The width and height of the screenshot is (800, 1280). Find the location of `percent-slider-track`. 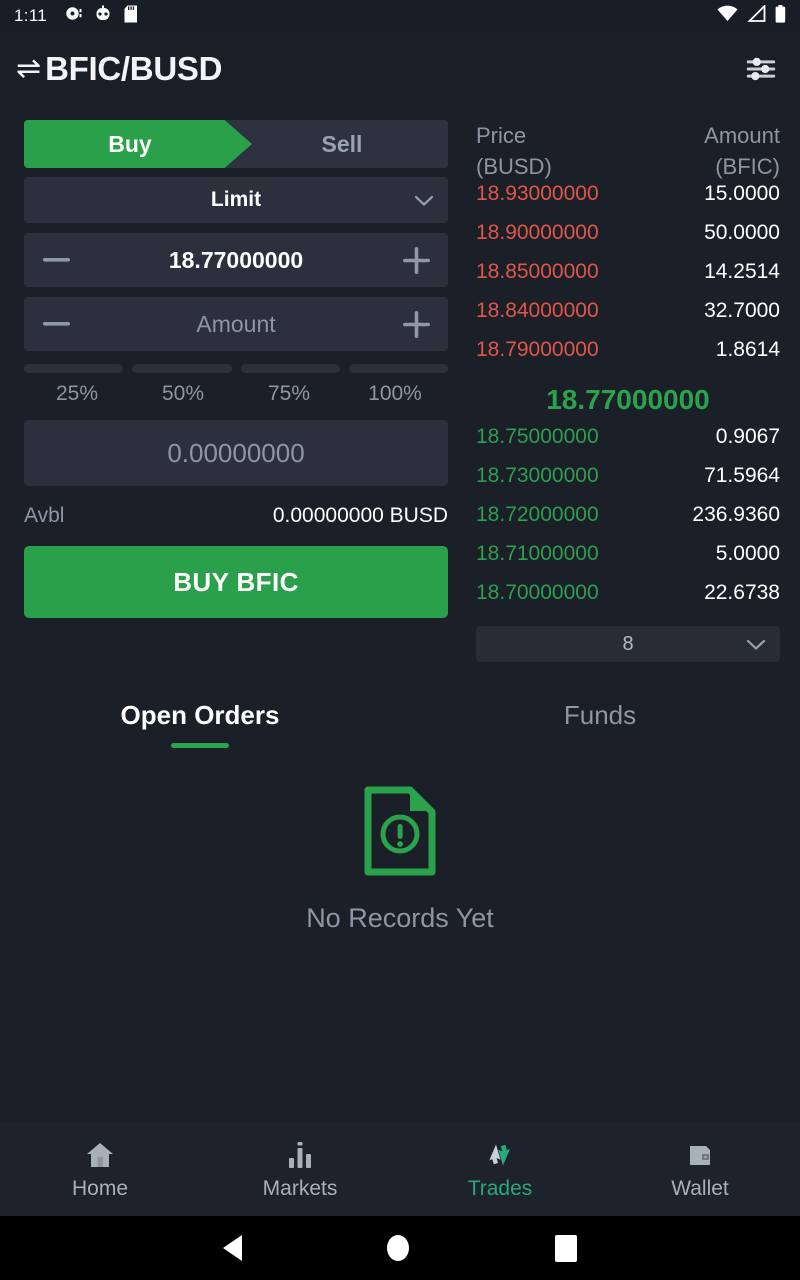

percent-slider-track is located at coordinates (236, 368).